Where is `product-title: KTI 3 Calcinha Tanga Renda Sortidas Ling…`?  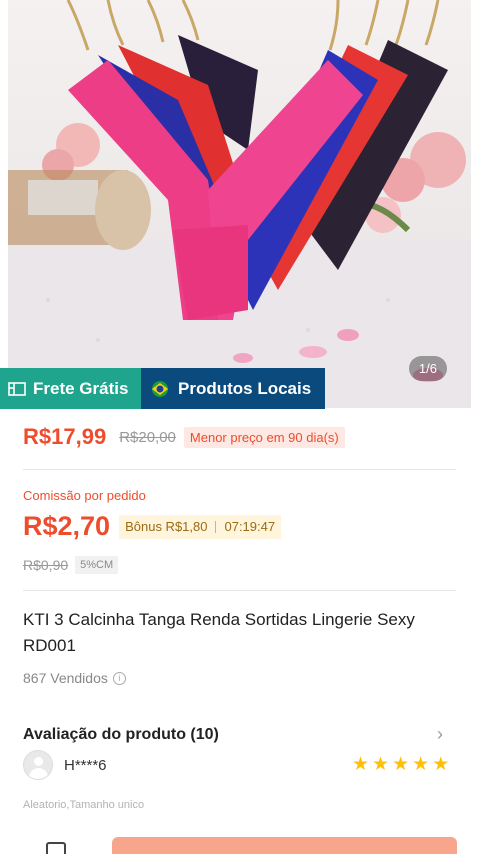
product-title: KTI 3 Calcinha Tanga Renda Sortidas Ling… is located at coordinates (219, 632).